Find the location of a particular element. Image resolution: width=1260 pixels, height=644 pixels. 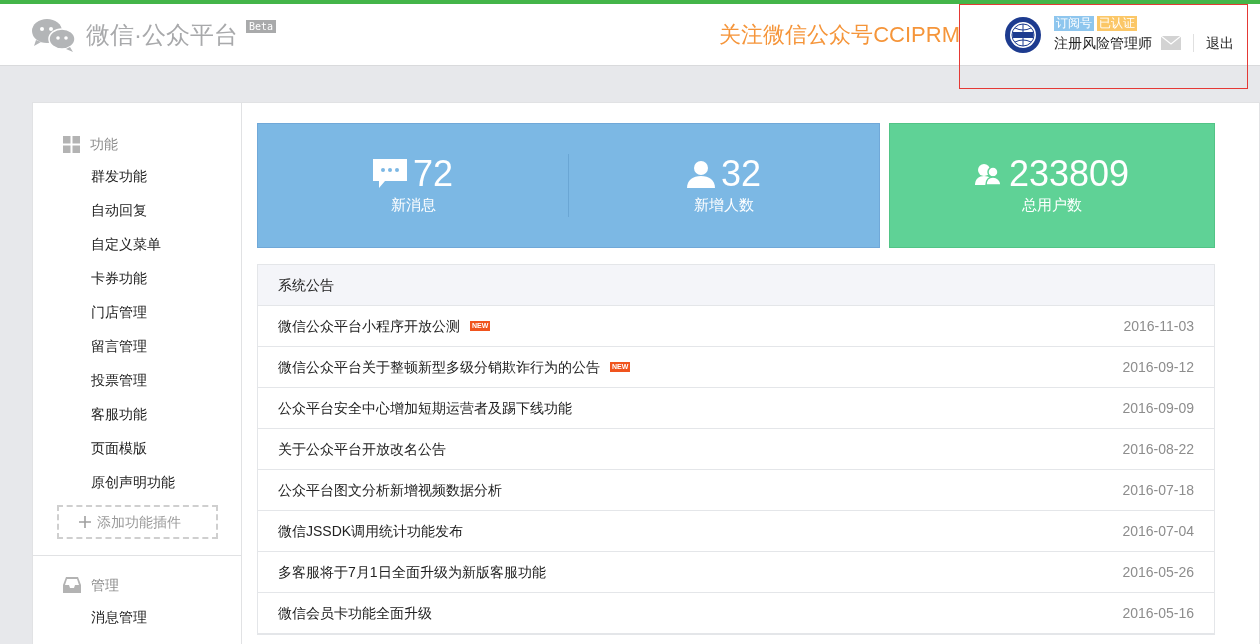

account-type-tag: 订阅号 is located at coordinates (1074, 23).